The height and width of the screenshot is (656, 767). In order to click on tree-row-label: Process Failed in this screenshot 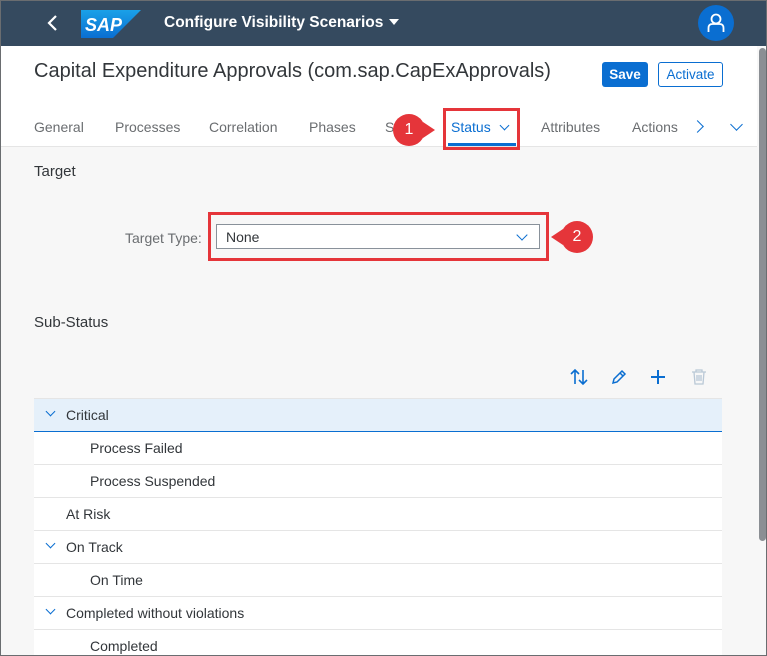, I will do `click(136, 448)`.